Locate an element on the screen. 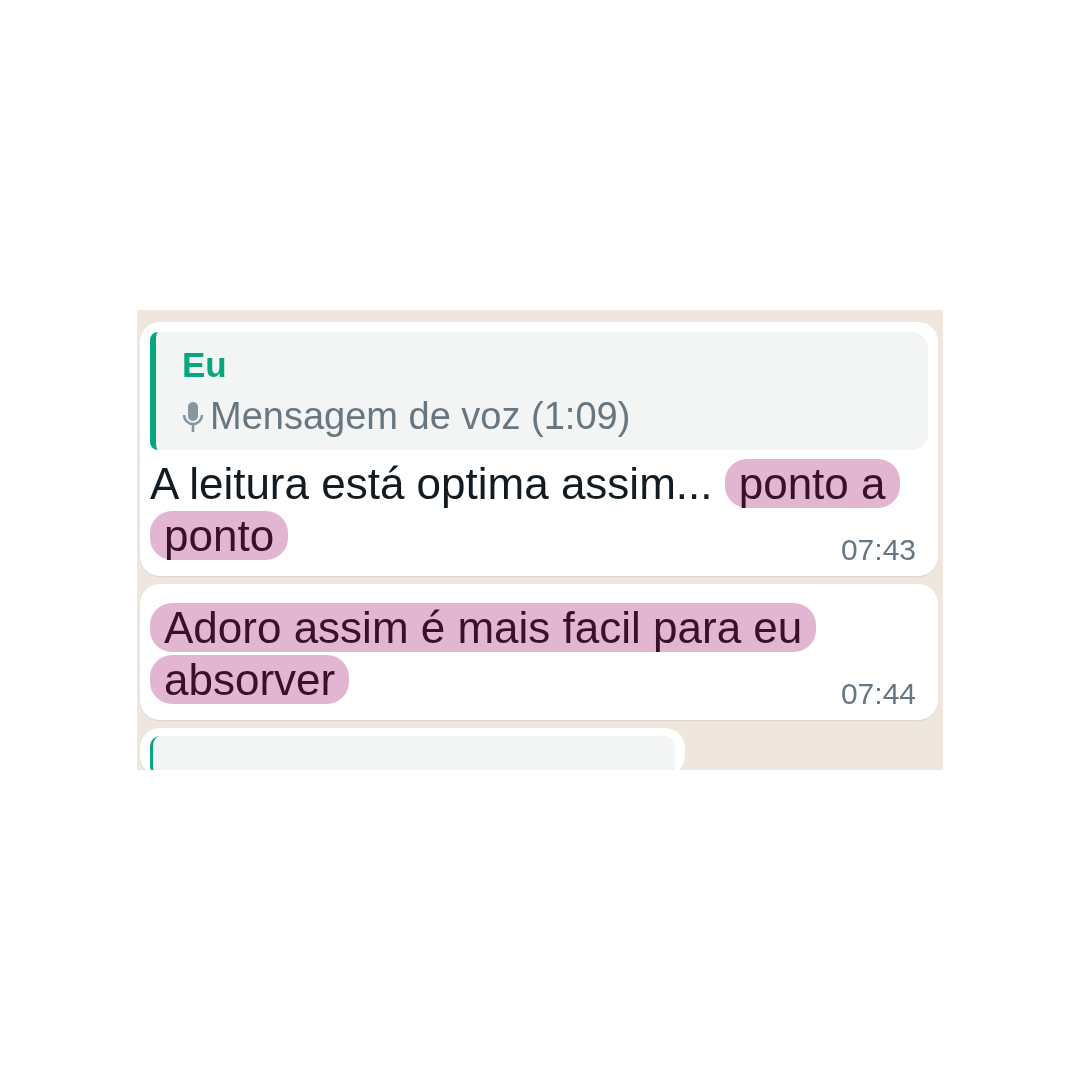 This screenshot has width=1080, height=1080. microphone-icon is located at coordinates (193, 416).